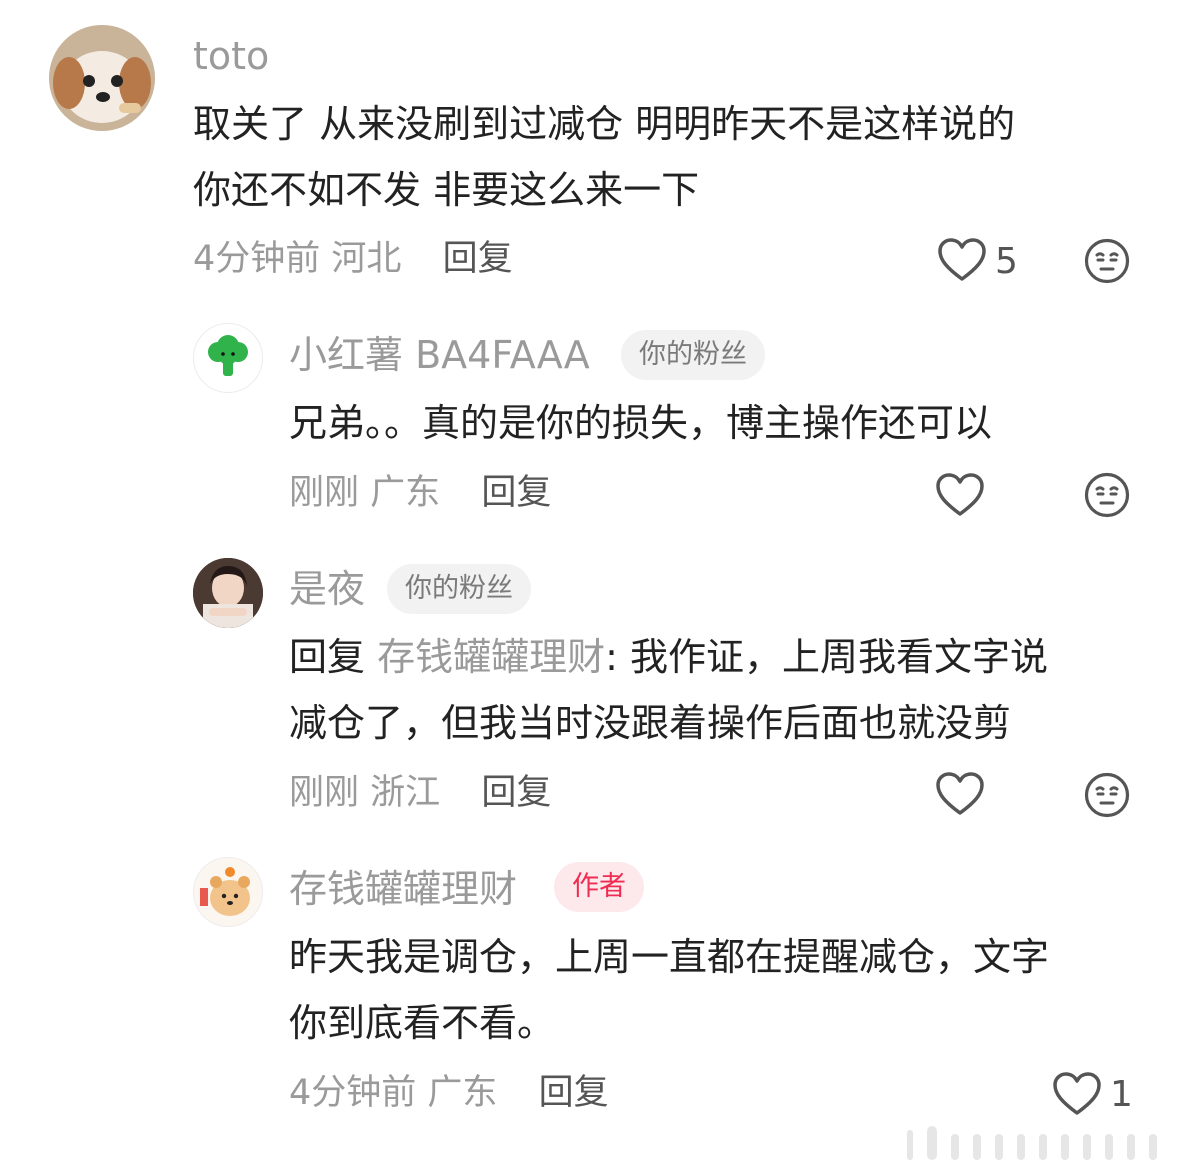 This screenshot has width=1179, height=1169. I want to click on comment-text-line: 取关了 从来没刷到过减仓 明明昨天不是这样说的, so click(604, 124).